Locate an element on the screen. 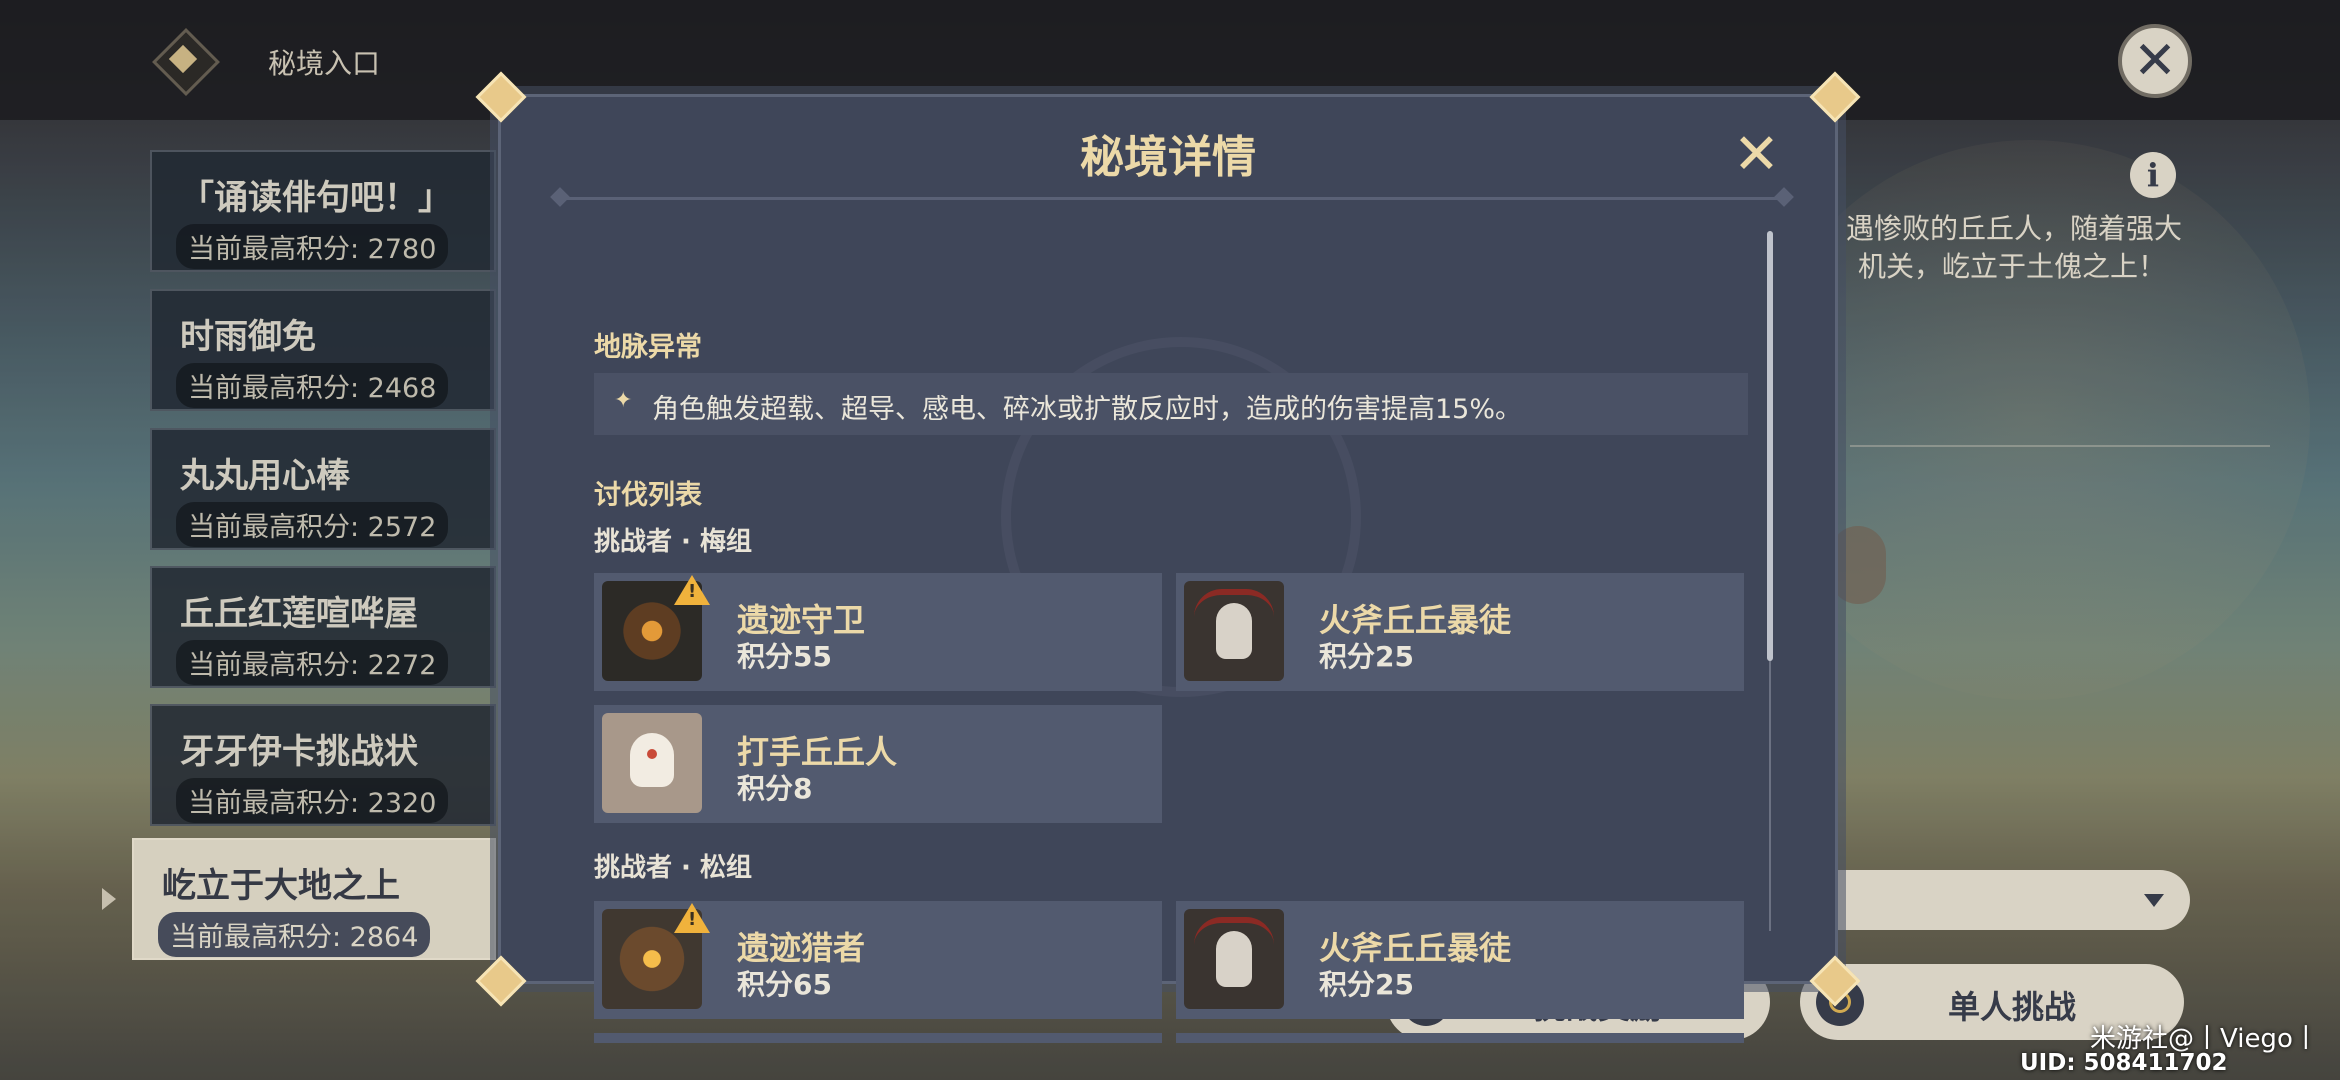 The height and width of the screenshot is (1080, 2340). enemy-points: 积分55 is located at coordinates (784, 656).